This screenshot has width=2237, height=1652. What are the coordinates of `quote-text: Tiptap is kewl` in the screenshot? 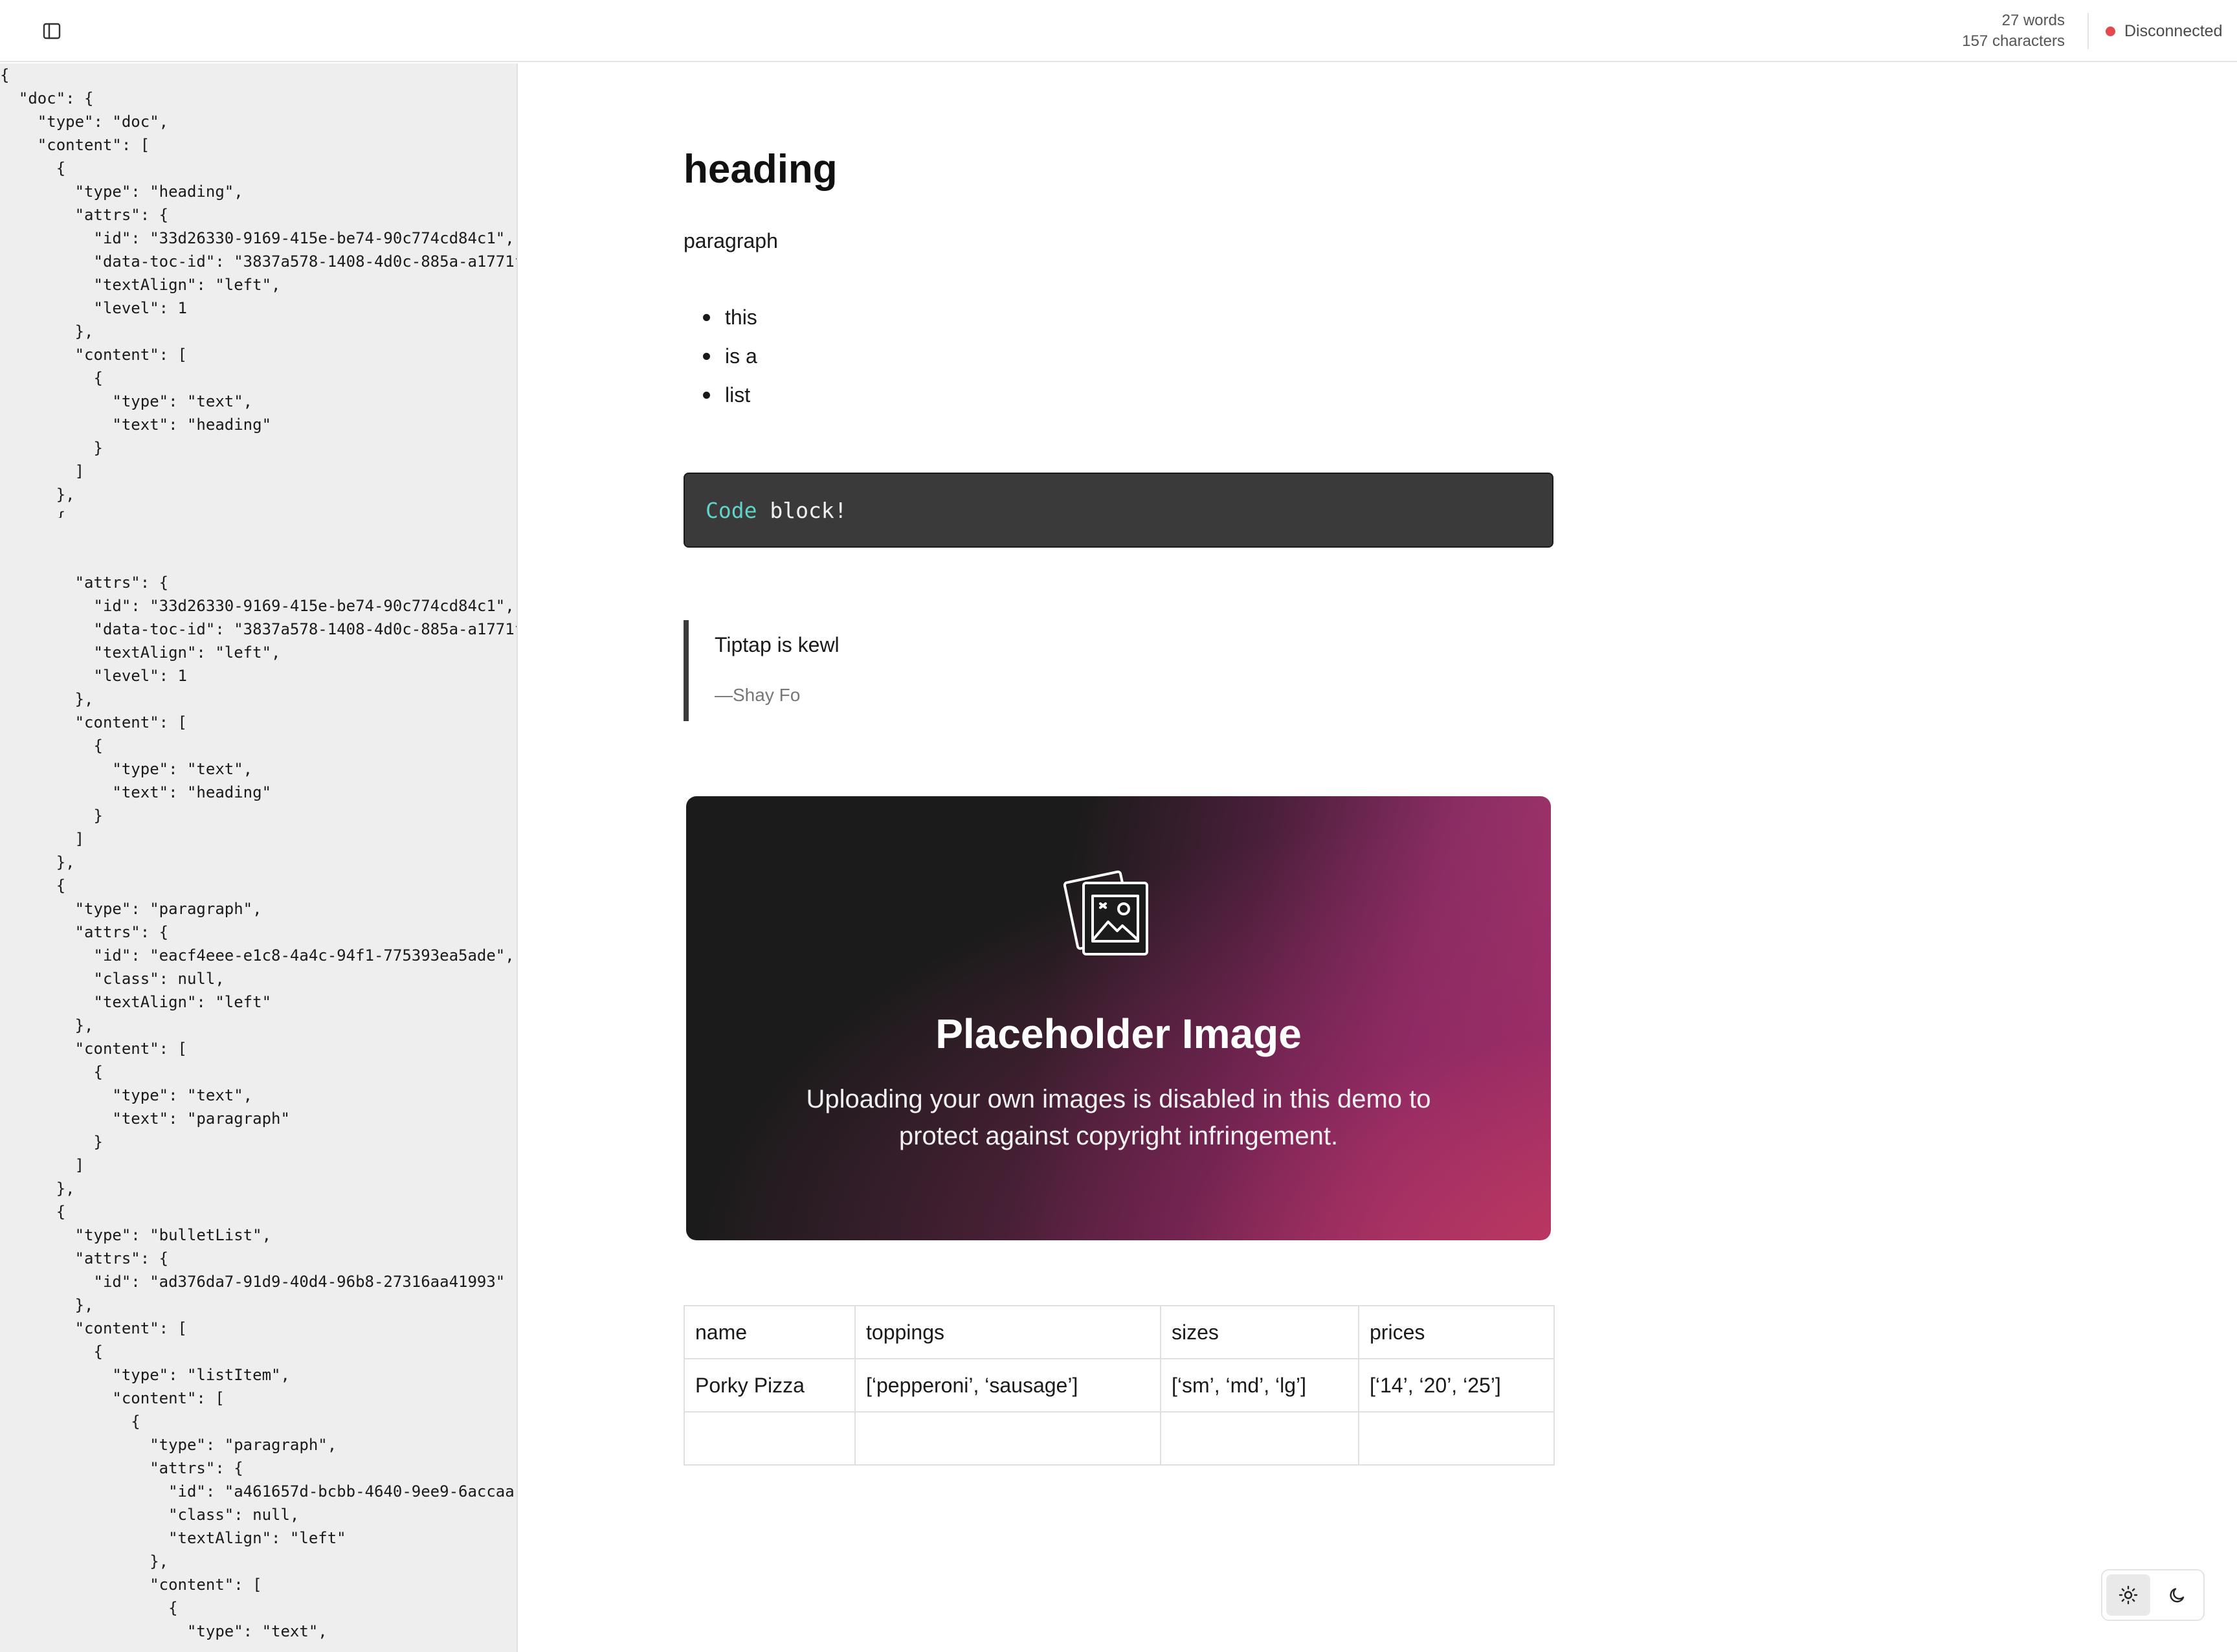 It's located at (777, 644).